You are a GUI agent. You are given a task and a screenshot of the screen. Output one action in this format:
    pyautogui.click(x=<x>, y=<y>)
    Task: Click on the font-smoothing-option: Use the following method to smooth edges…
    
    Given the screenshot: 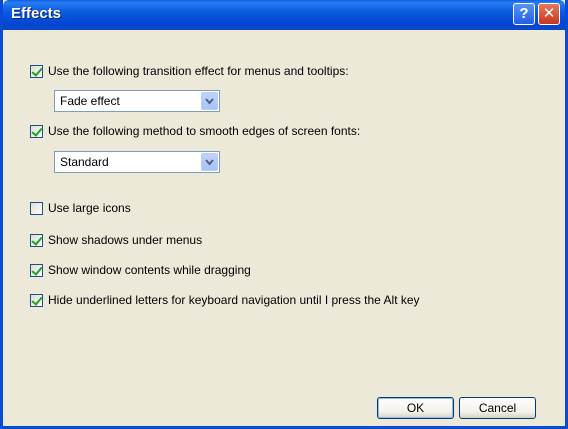 What is the action you would take?
    pyautogui.click(x=195, y=131)
    